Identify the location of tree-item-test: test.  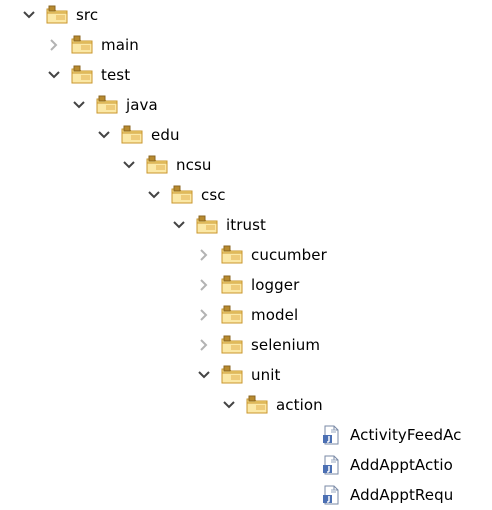
(87, 75).